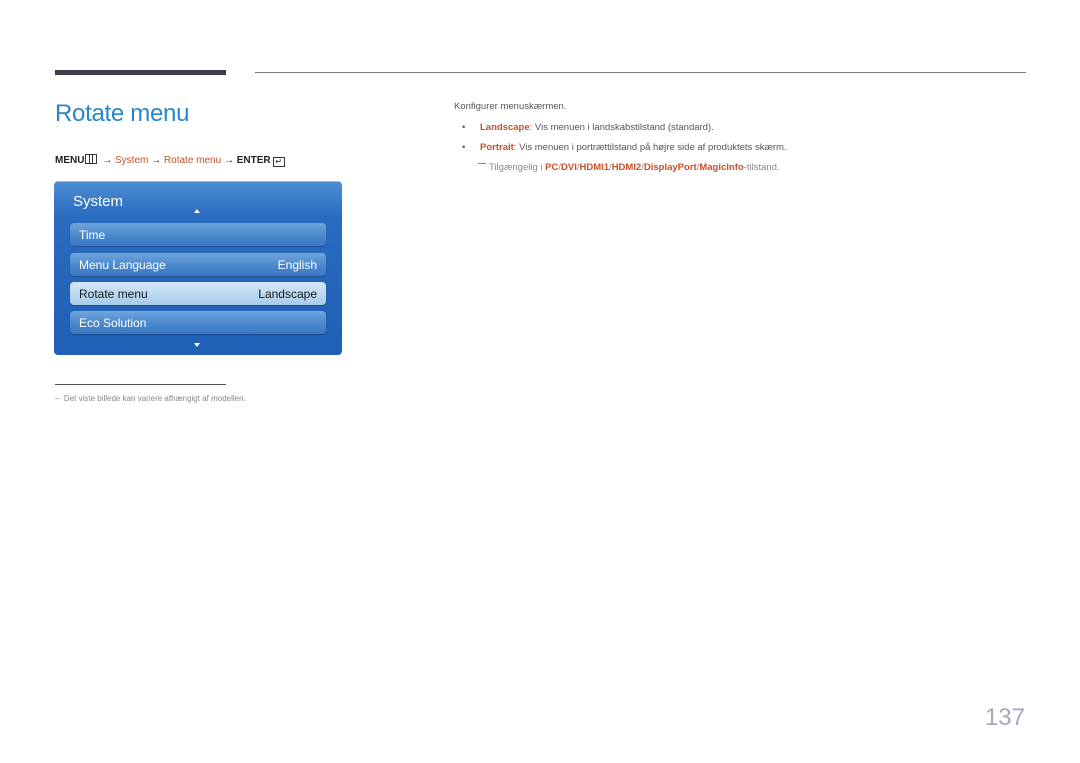  What do you see at coordinates (198, 264) in the screenshot?
I see `osd-item-menu-language: Menu Language English` at bounding box center [198, 264].